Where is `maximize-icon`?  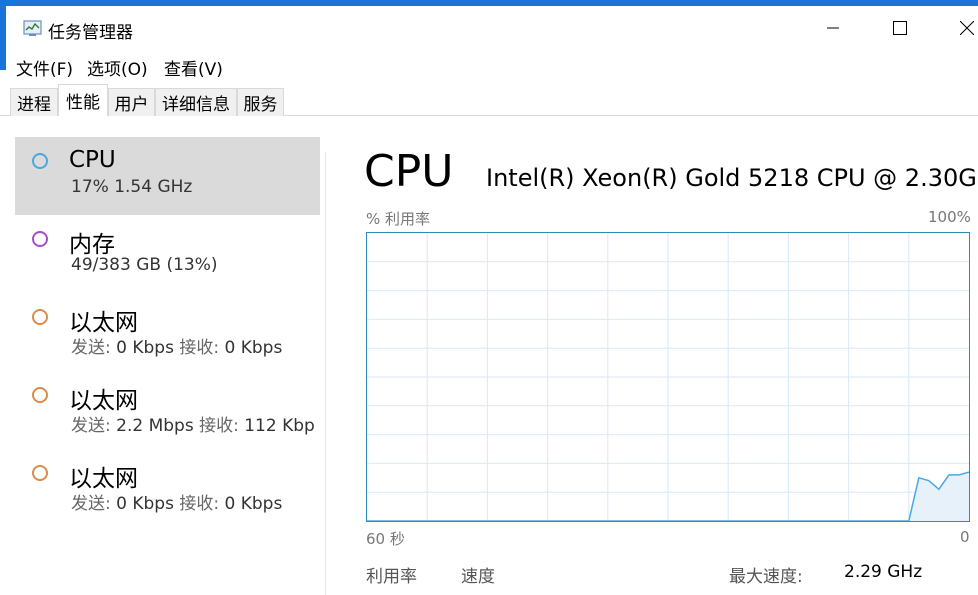 maximize-icon is located at coordinates (900, 28).